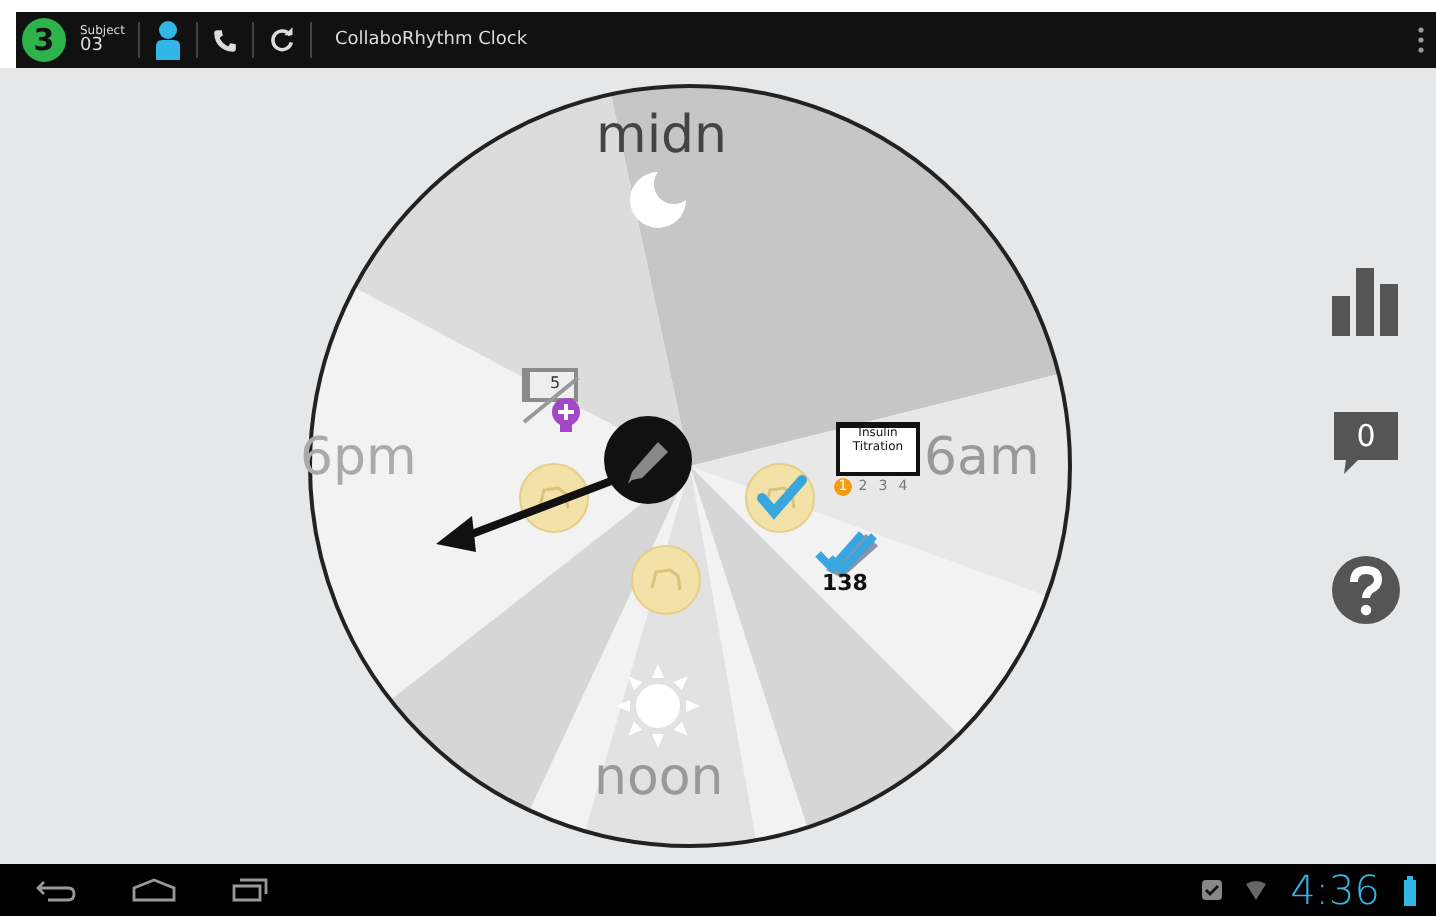 This screenshot has height=916, width=1436. I want to click on recent-apps-icon, so click(250, 890).